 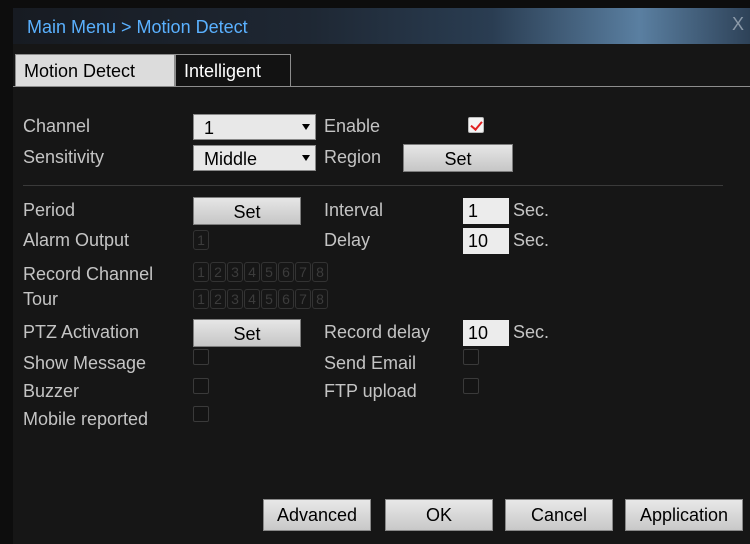 What do you see at coordinates (286, 272) in the screenshot?
I see `record-channel-box: 6` at bounding box center [286, 272].